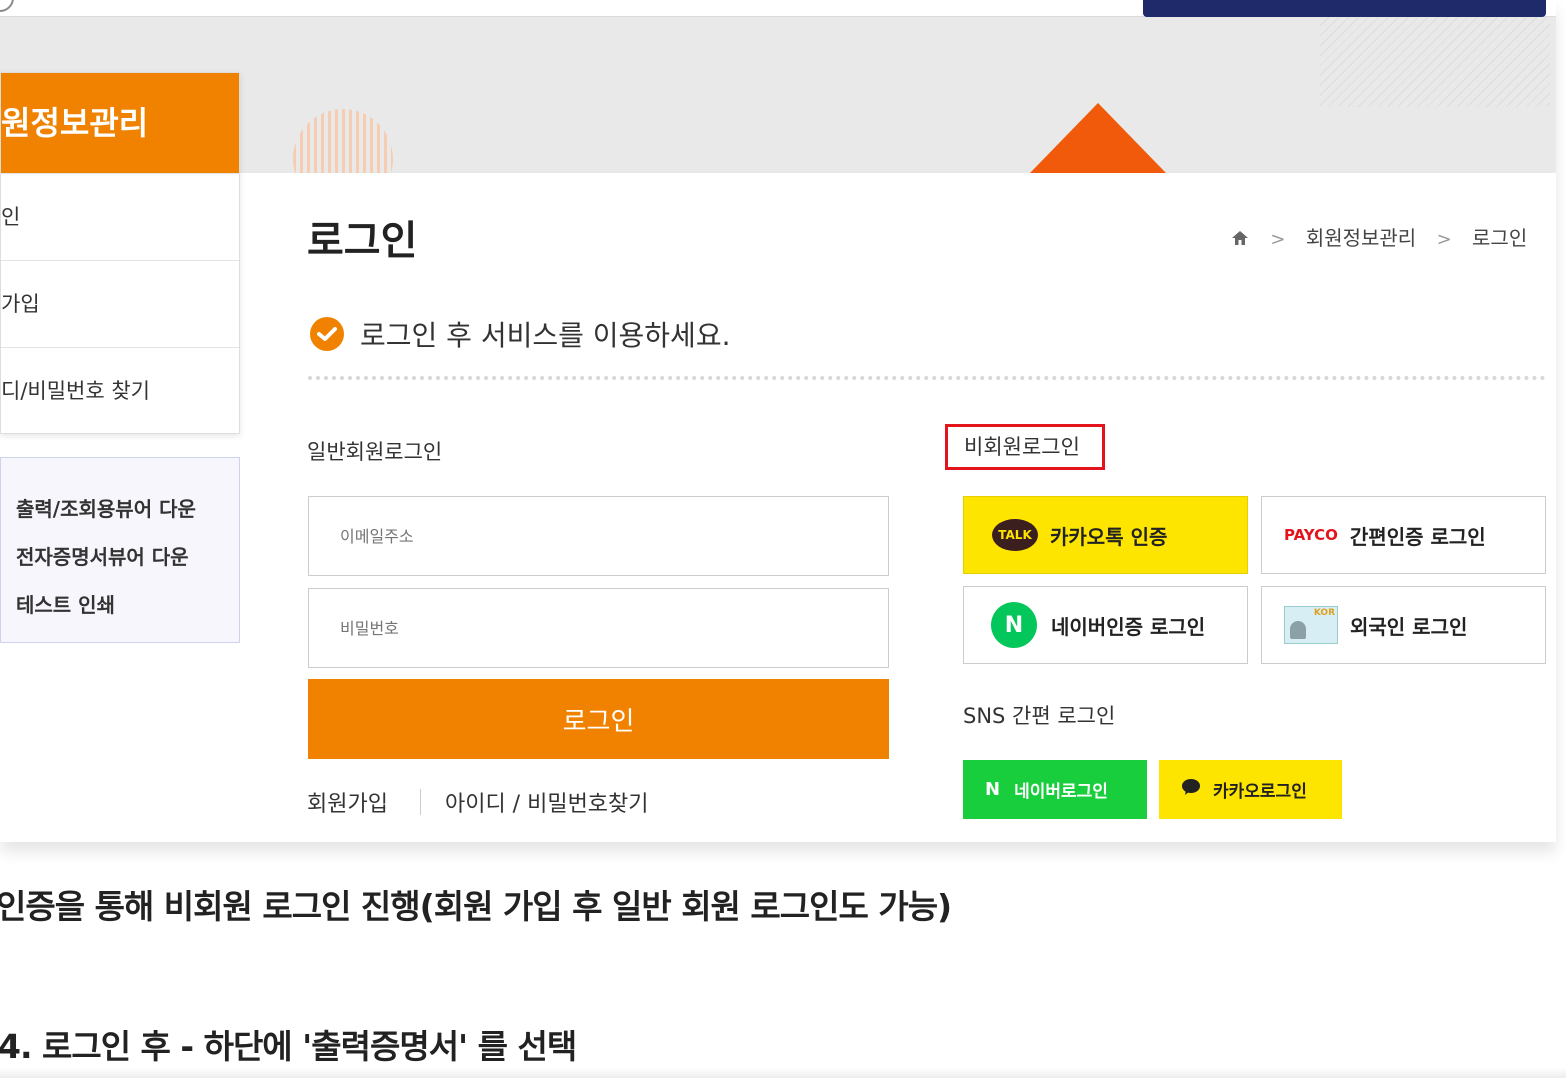  I want to click on kakao-talk-icon: TALK, so click(1015, 535).